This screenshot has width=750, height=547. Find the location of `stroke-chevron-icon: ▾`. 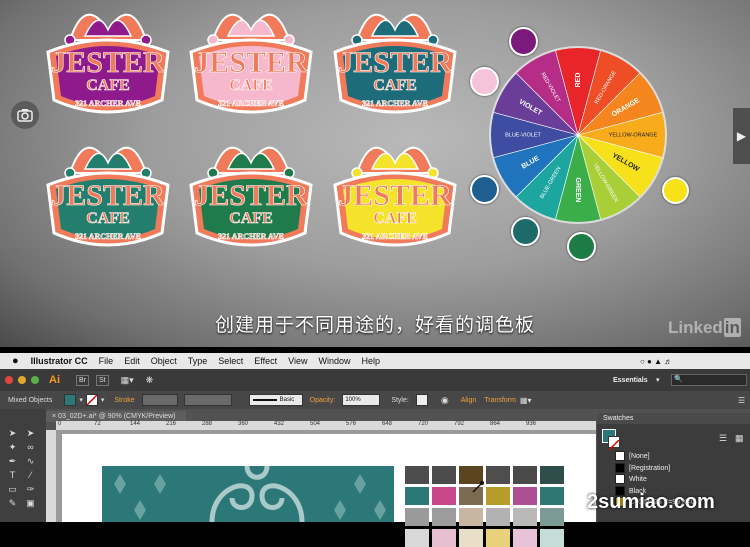

stroke-chevron-icon: ▾ is located at coordinates (103, 400).